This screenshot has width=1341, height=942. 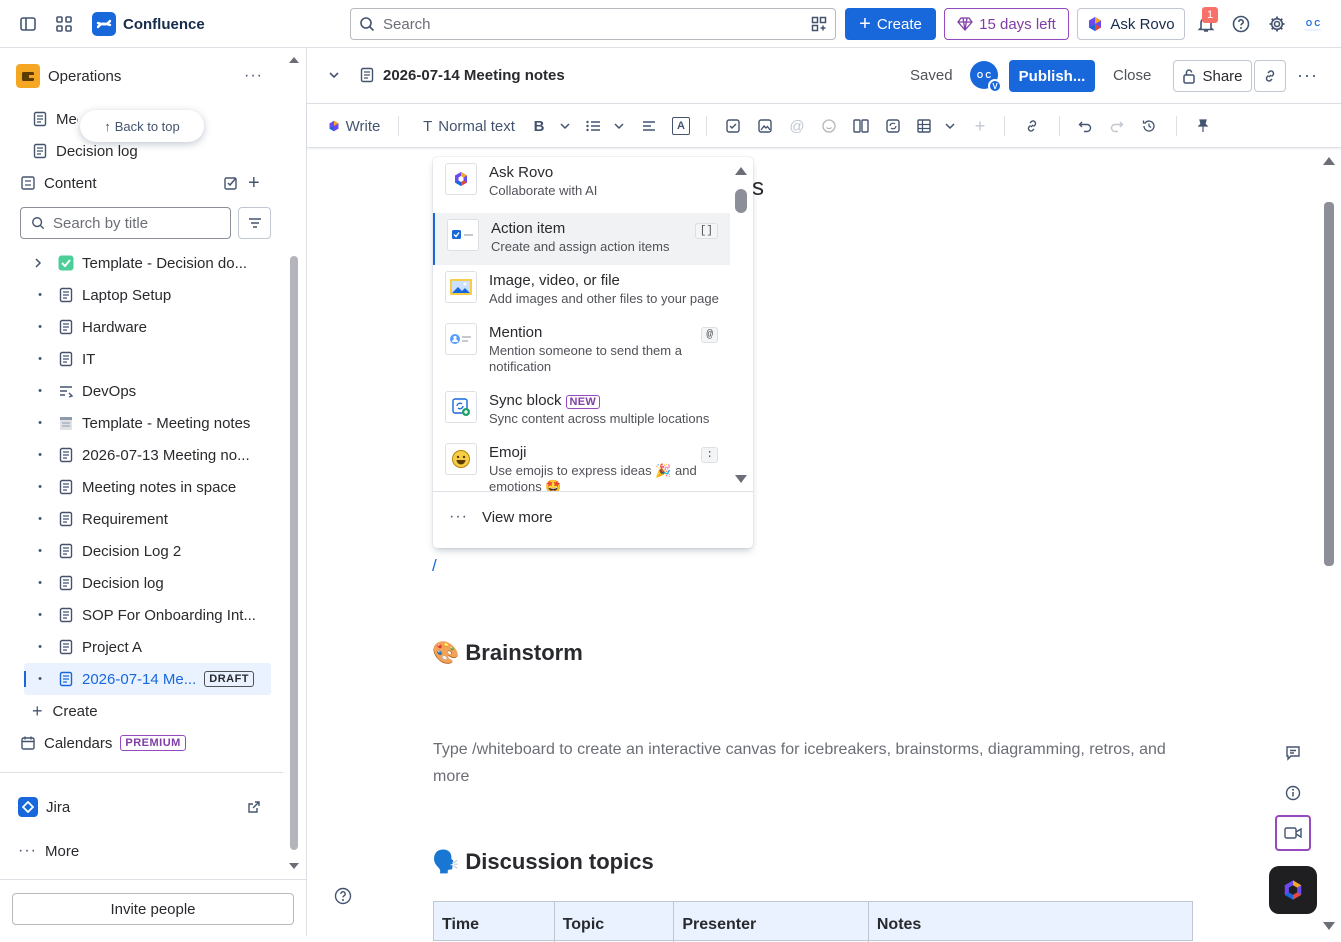 I want to click on search-by-title-input: Search by title, so click(x=125, y=223).